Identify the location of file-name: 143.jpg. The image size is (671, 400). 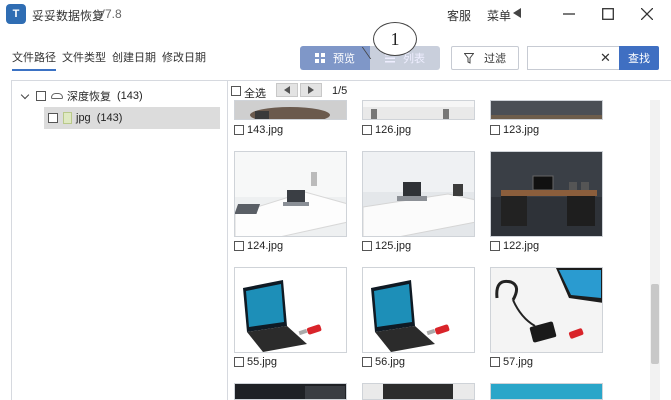
(265, 130).